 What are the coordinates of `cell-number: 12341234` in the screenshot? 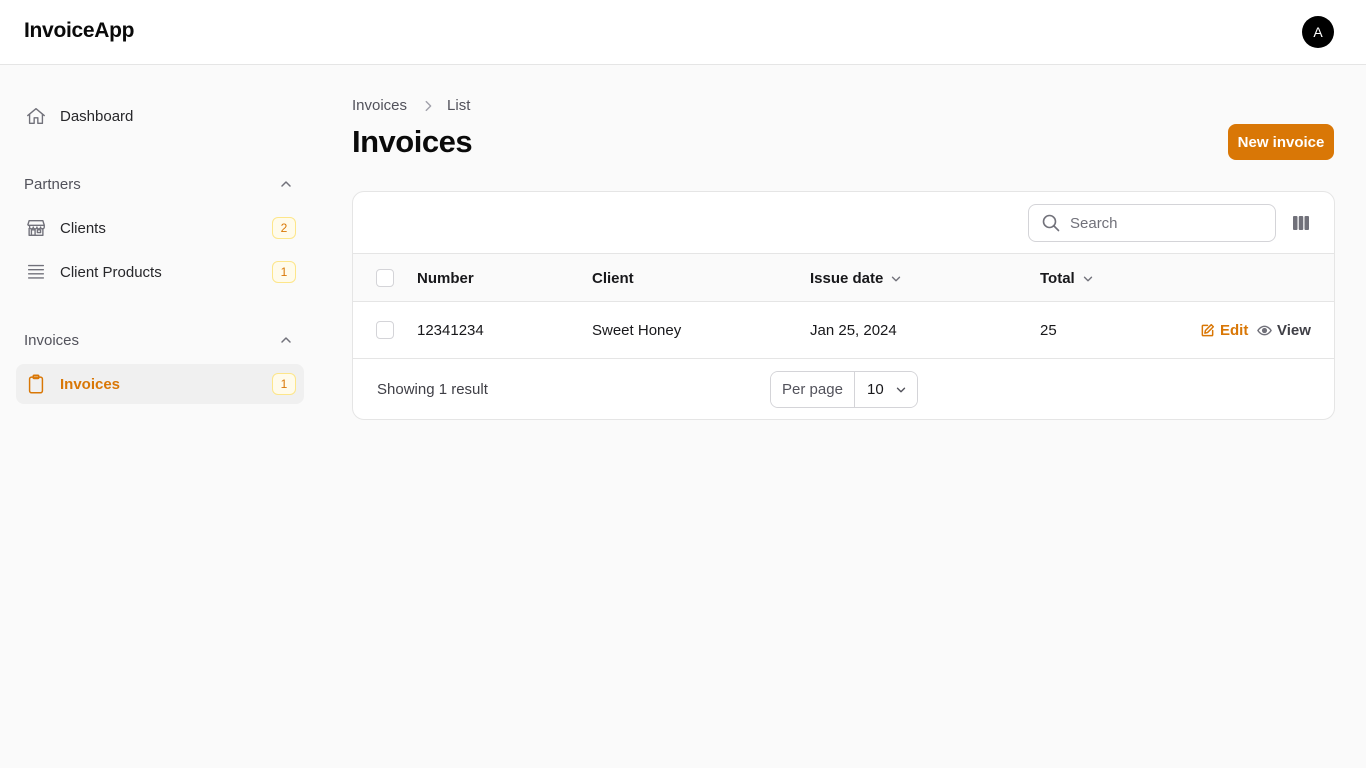 It's located at (450, 330).